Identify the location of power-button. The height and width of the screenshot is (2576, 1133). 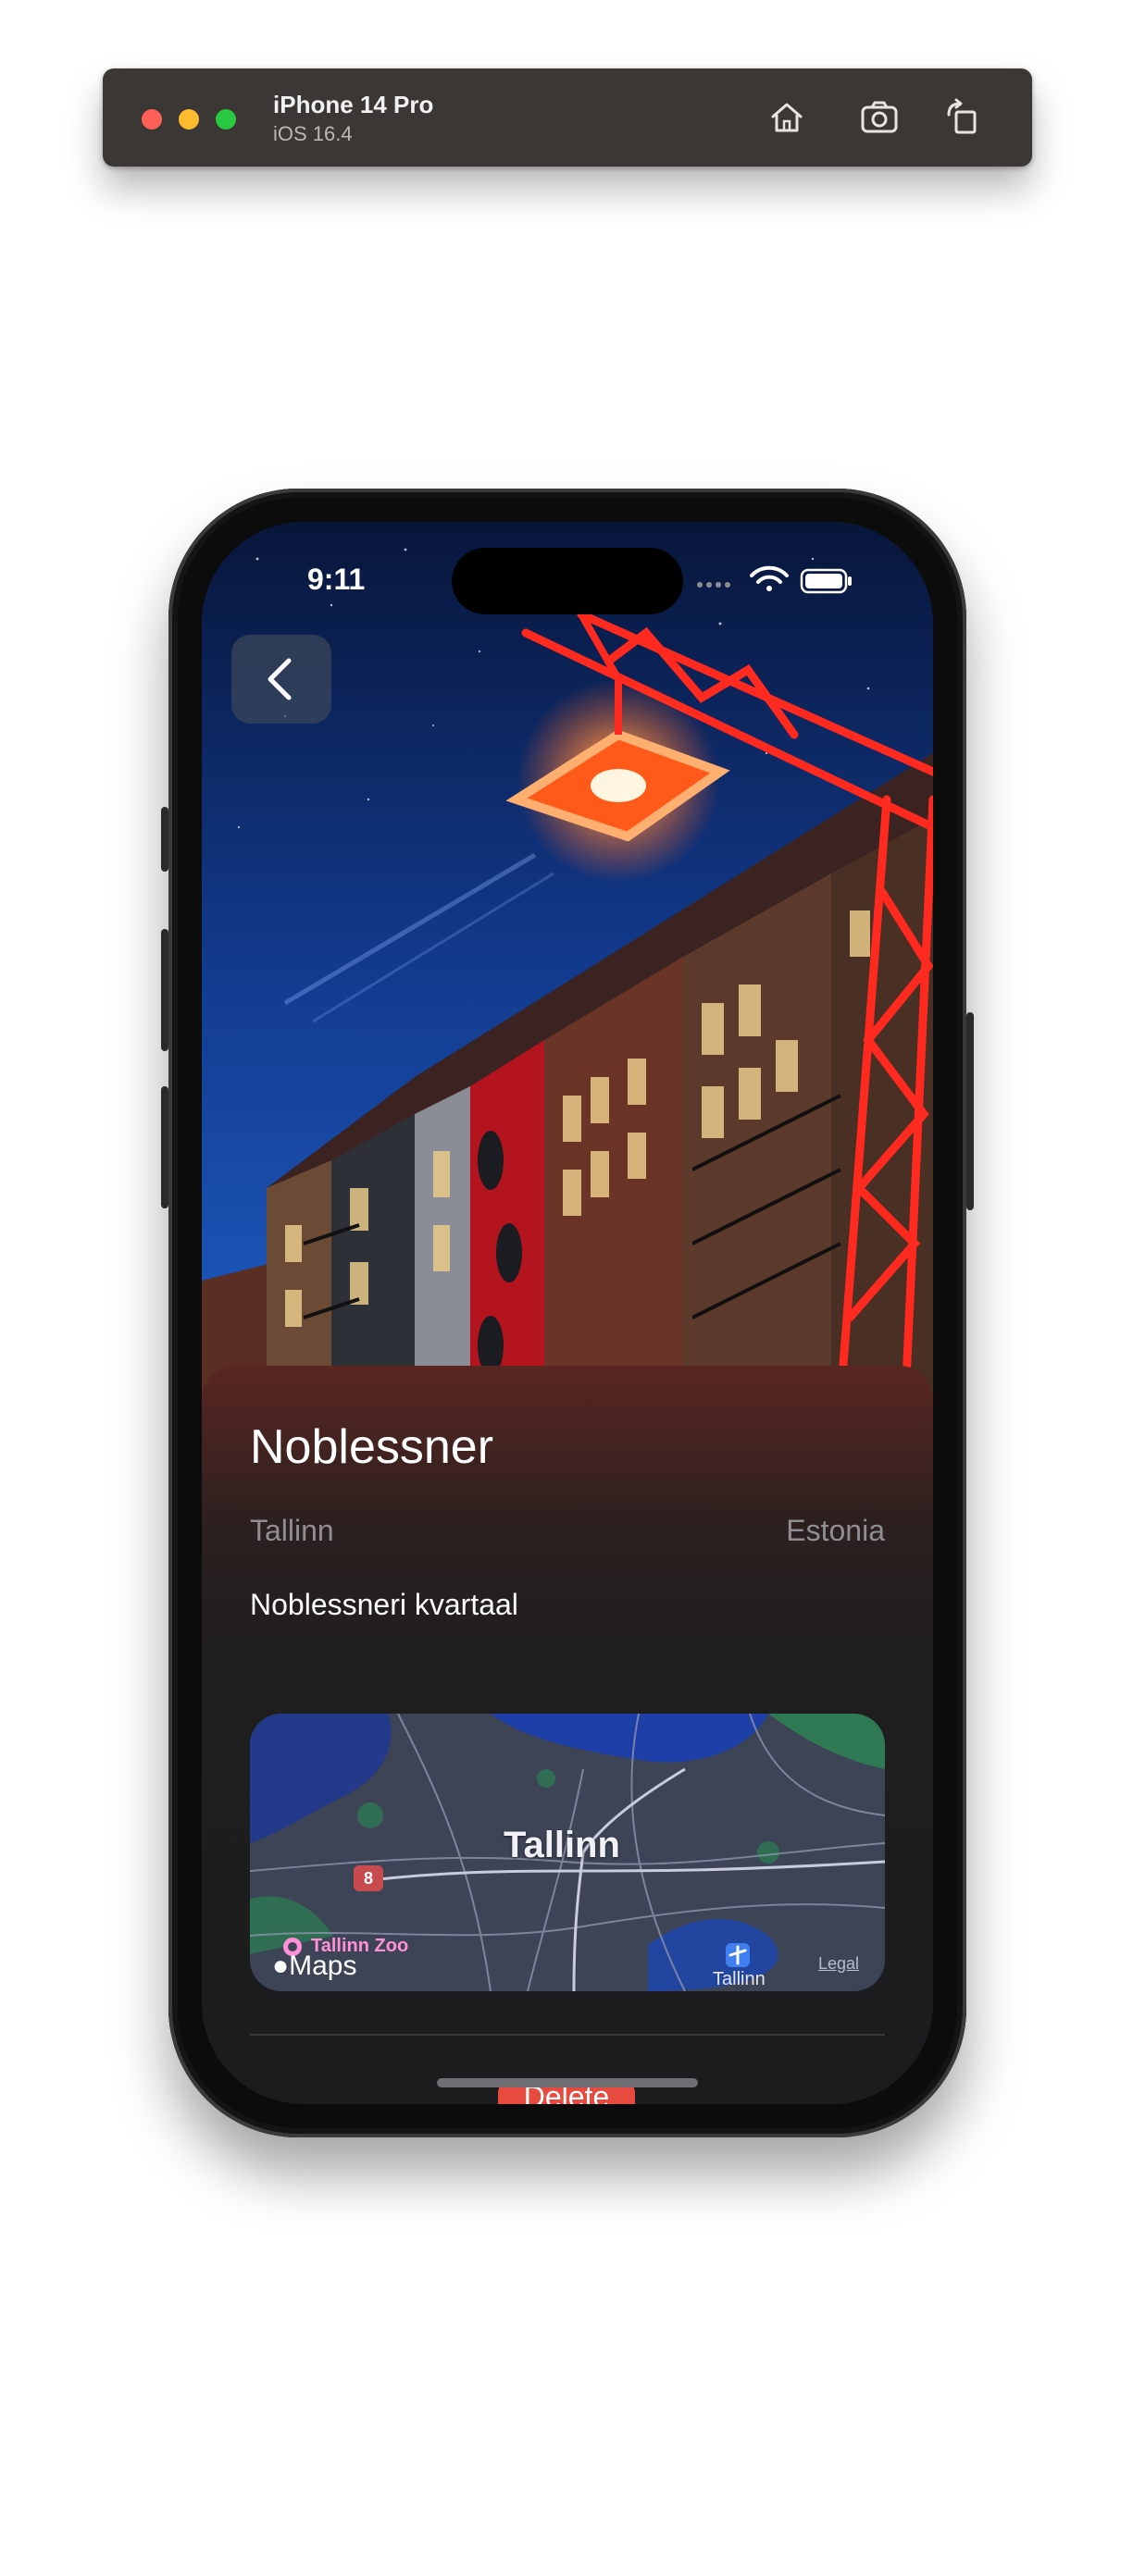
(970, 1111).